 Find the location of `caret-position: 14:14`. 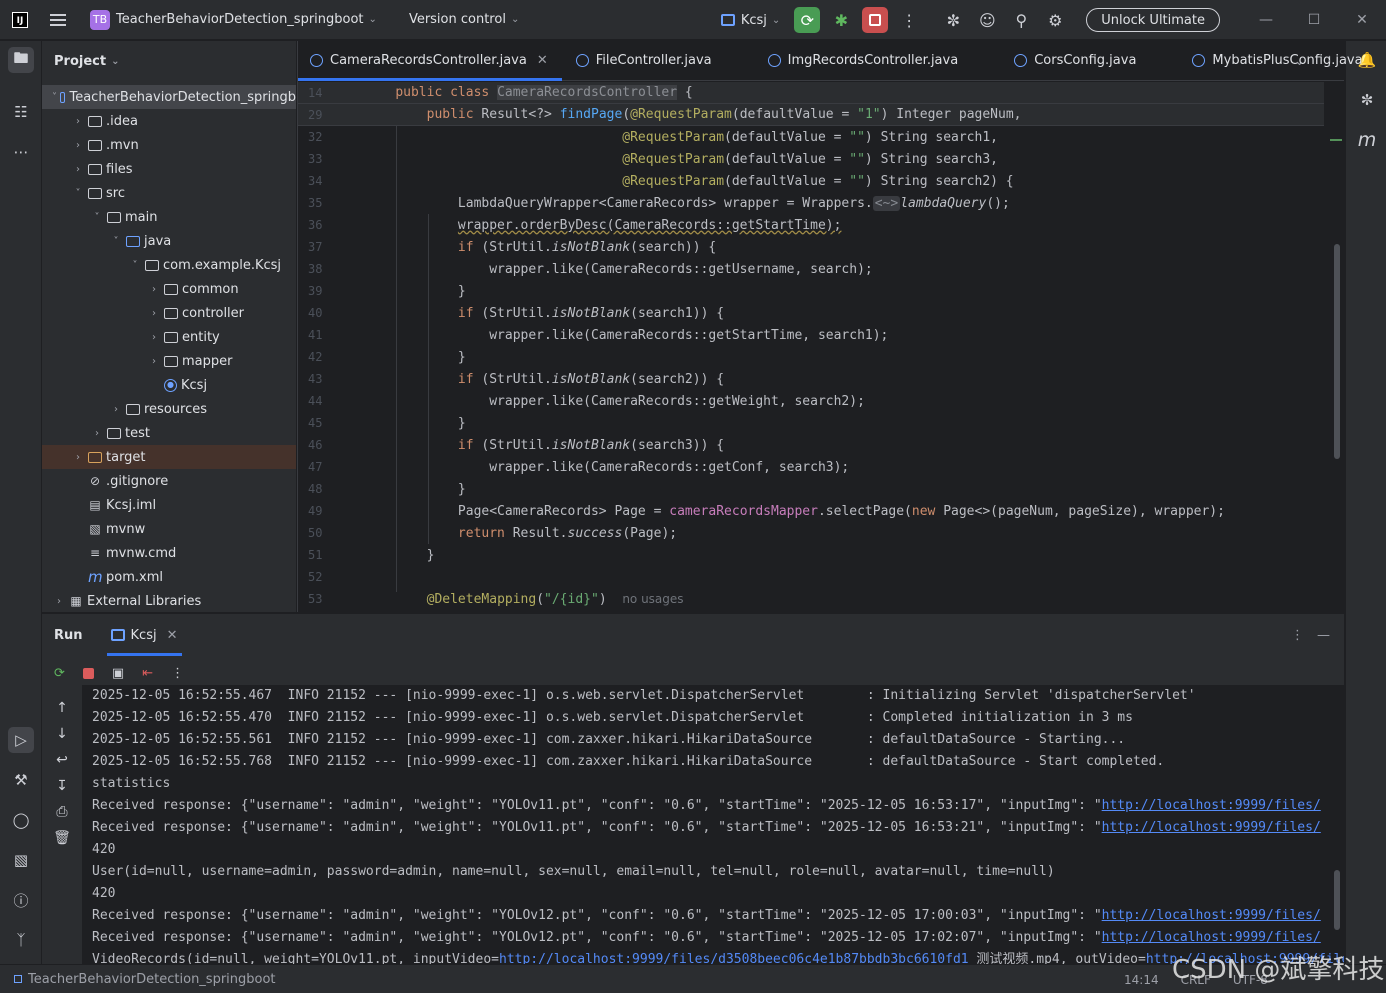

caret-position: 14:14 is located at coordinates (1141, 980).